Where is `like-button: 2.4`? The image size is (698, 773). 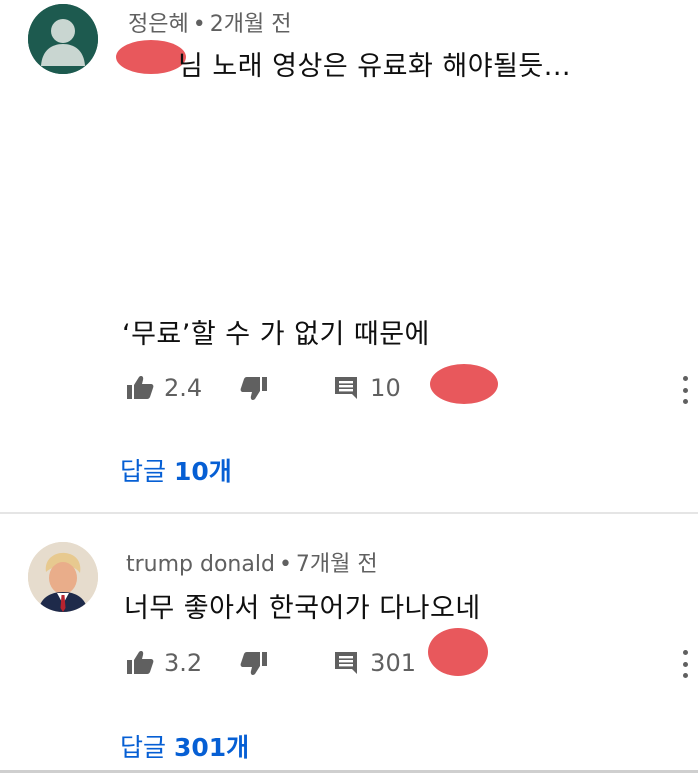 like-button: 2.4 is located at coordinates (164, 388).